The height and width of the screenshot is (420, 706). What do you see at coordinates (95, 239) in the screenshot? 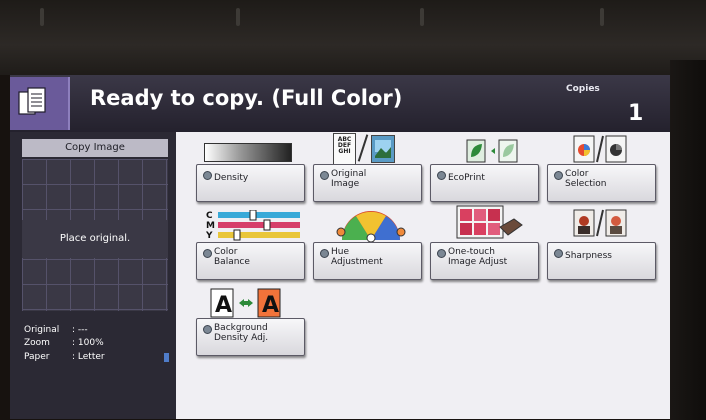
I see `preview-message: Place original.` at bounding box center [95, 239].